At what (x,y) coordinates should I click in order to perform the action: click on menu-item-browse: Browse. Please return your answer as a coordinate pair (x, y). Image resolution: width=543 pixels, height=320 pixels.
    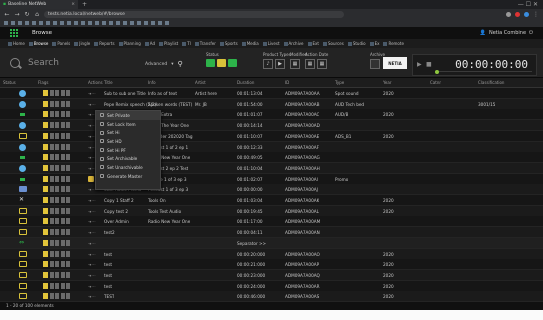
    Looking at the image, I should click on (38, 43).